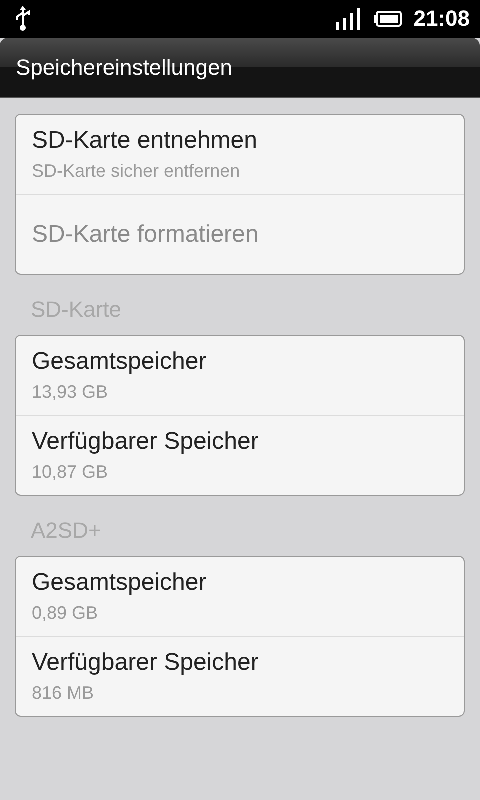 The width and height of the screenshot is (480, 800). Describe the element at coordinates (388, 19) in the screenshot. I see `battery-icon` at that location.